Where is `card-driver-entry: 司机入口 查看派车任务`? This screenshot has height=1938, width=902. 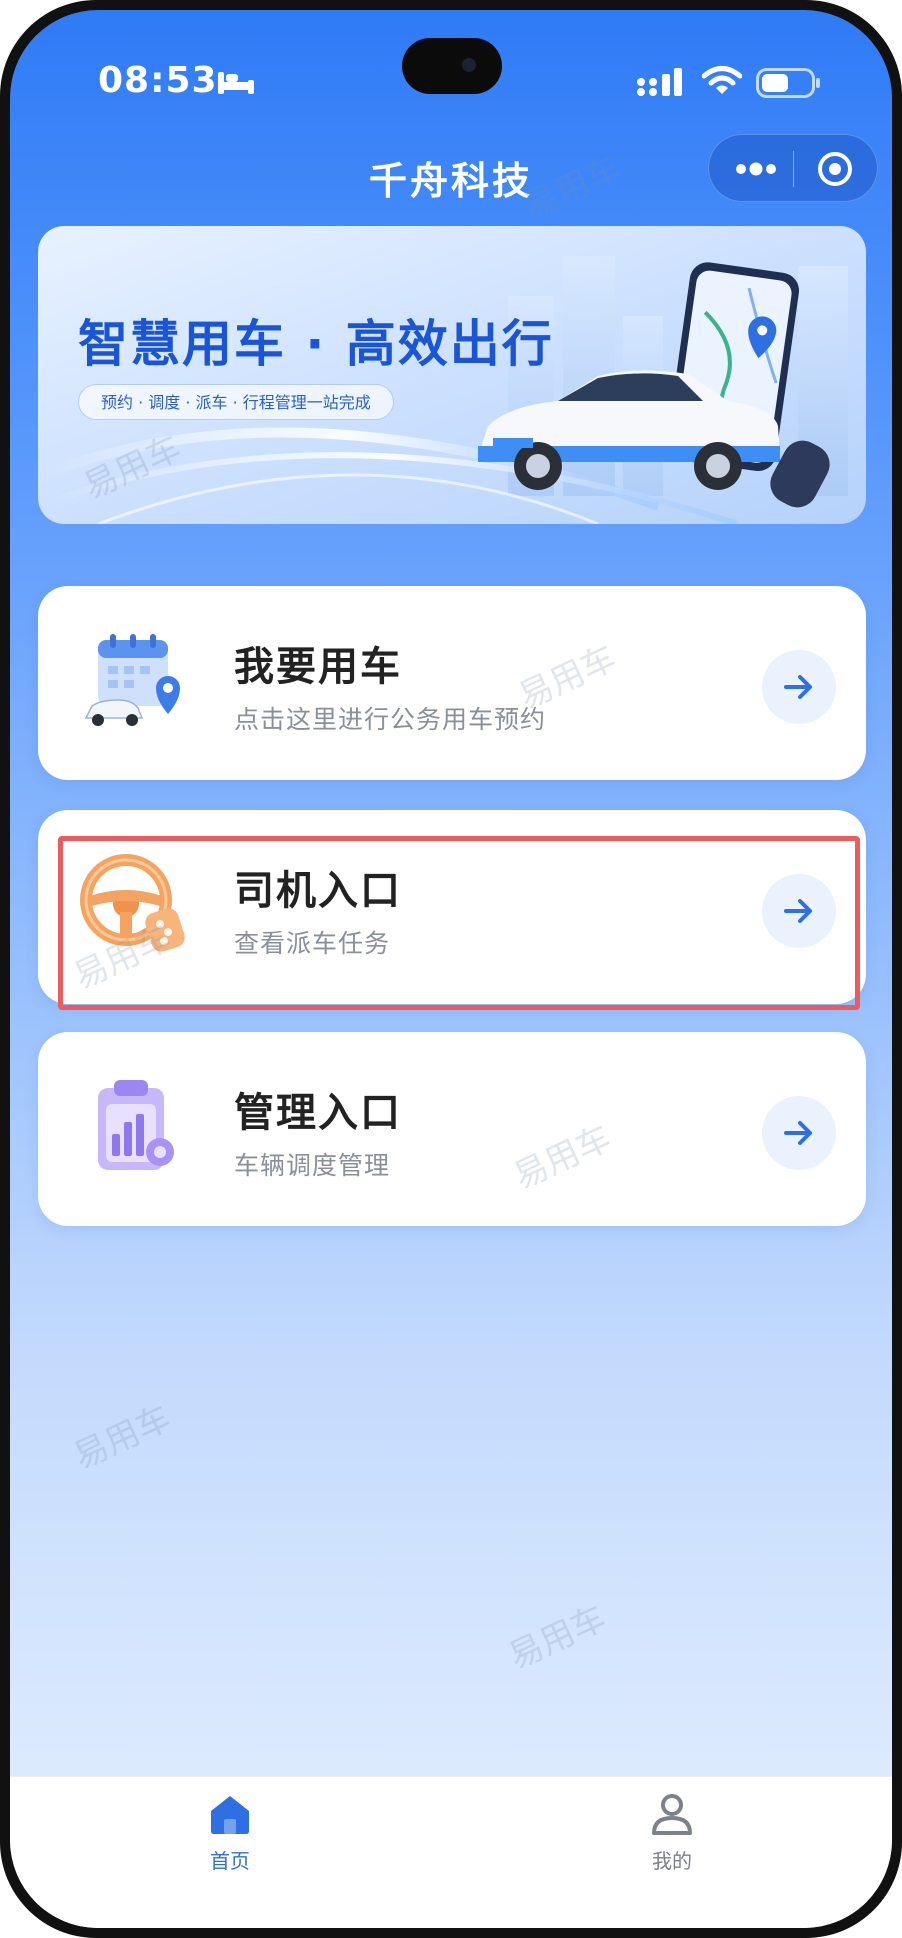 card-driver-entry: 司机入口 查看派车任务 is located at coordinates (452, 907).